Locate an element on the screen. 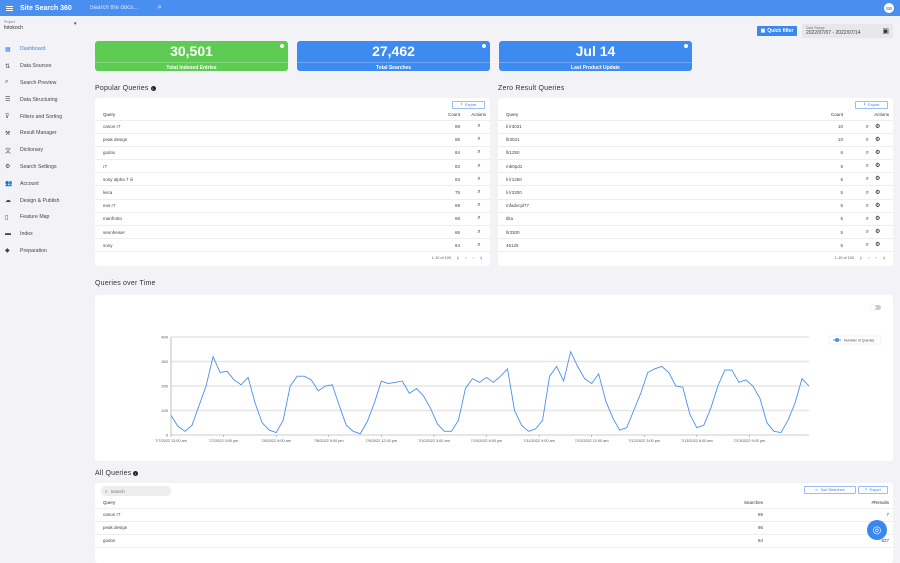  table-row: r7 83 ⌕ is located at coordinates (292, 166).